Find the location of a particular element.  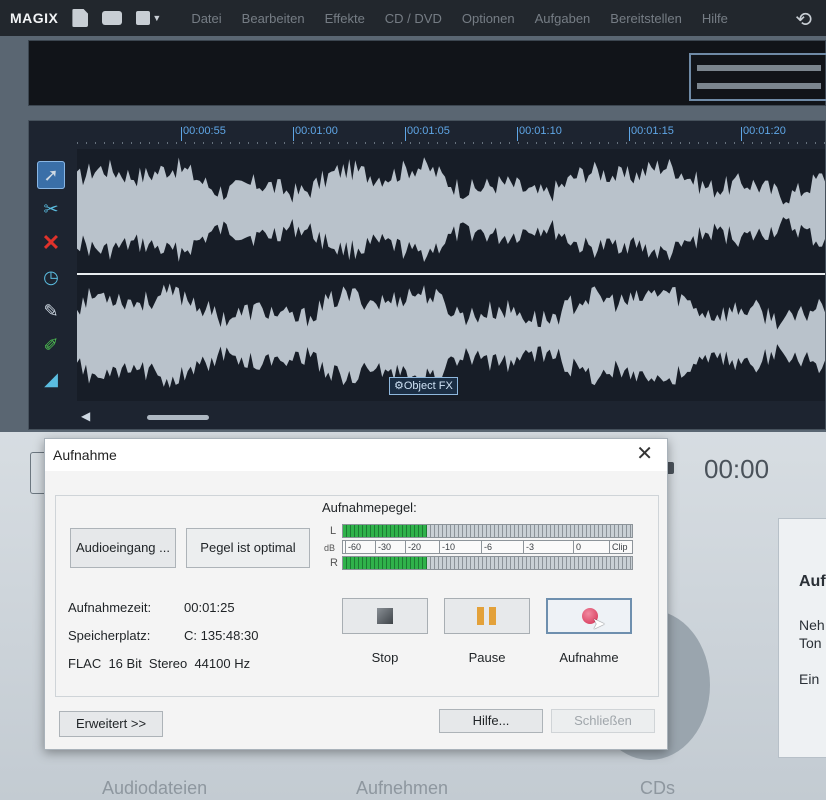

db-scale: -60 -30 -20 -10 -6 -3 0 Clip is located at coordinates (487, 547).